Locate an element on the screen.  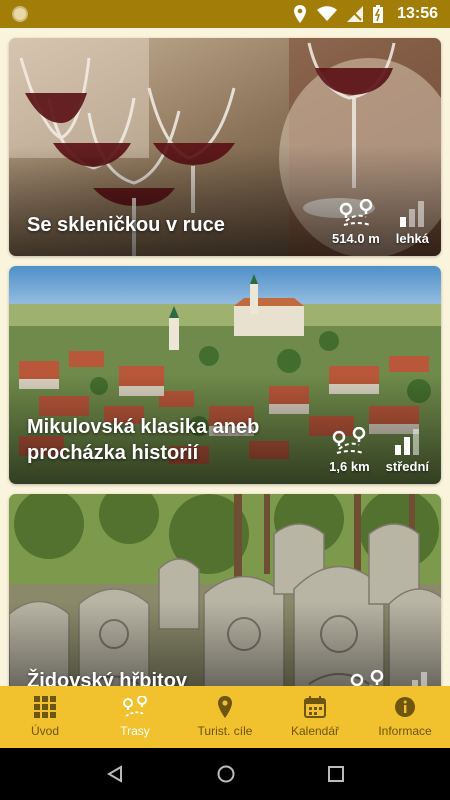
info-icon is located at coordinates (405, 707).